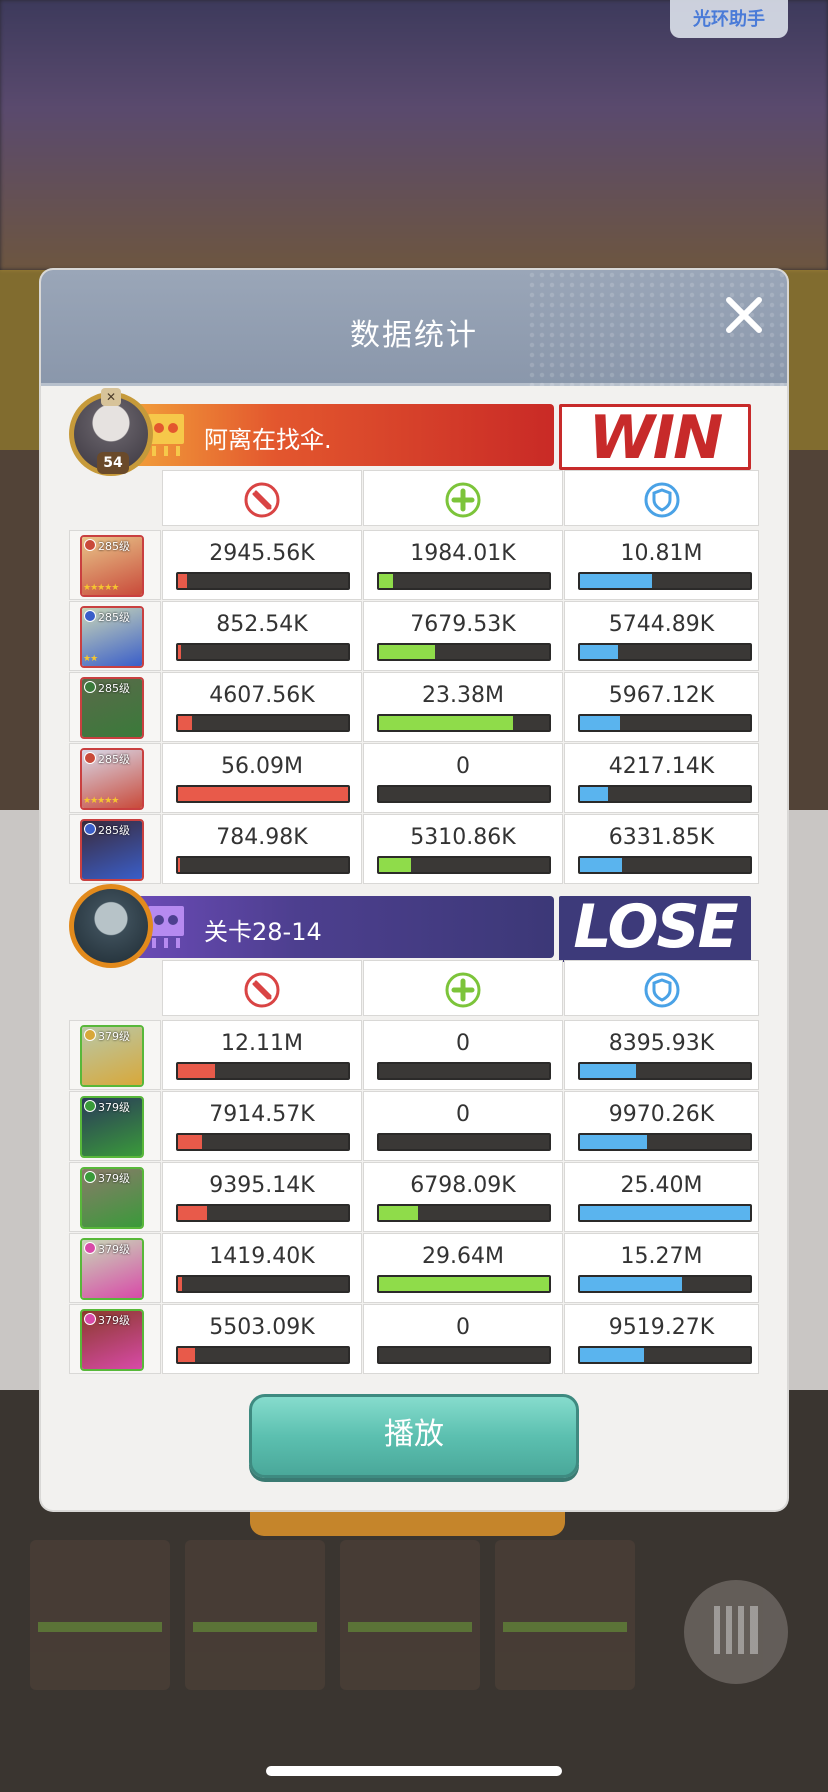 The height and width of the screenshot is (1792, 828). I want to click on shield-value: 9970.26K, so click(661, 1114).